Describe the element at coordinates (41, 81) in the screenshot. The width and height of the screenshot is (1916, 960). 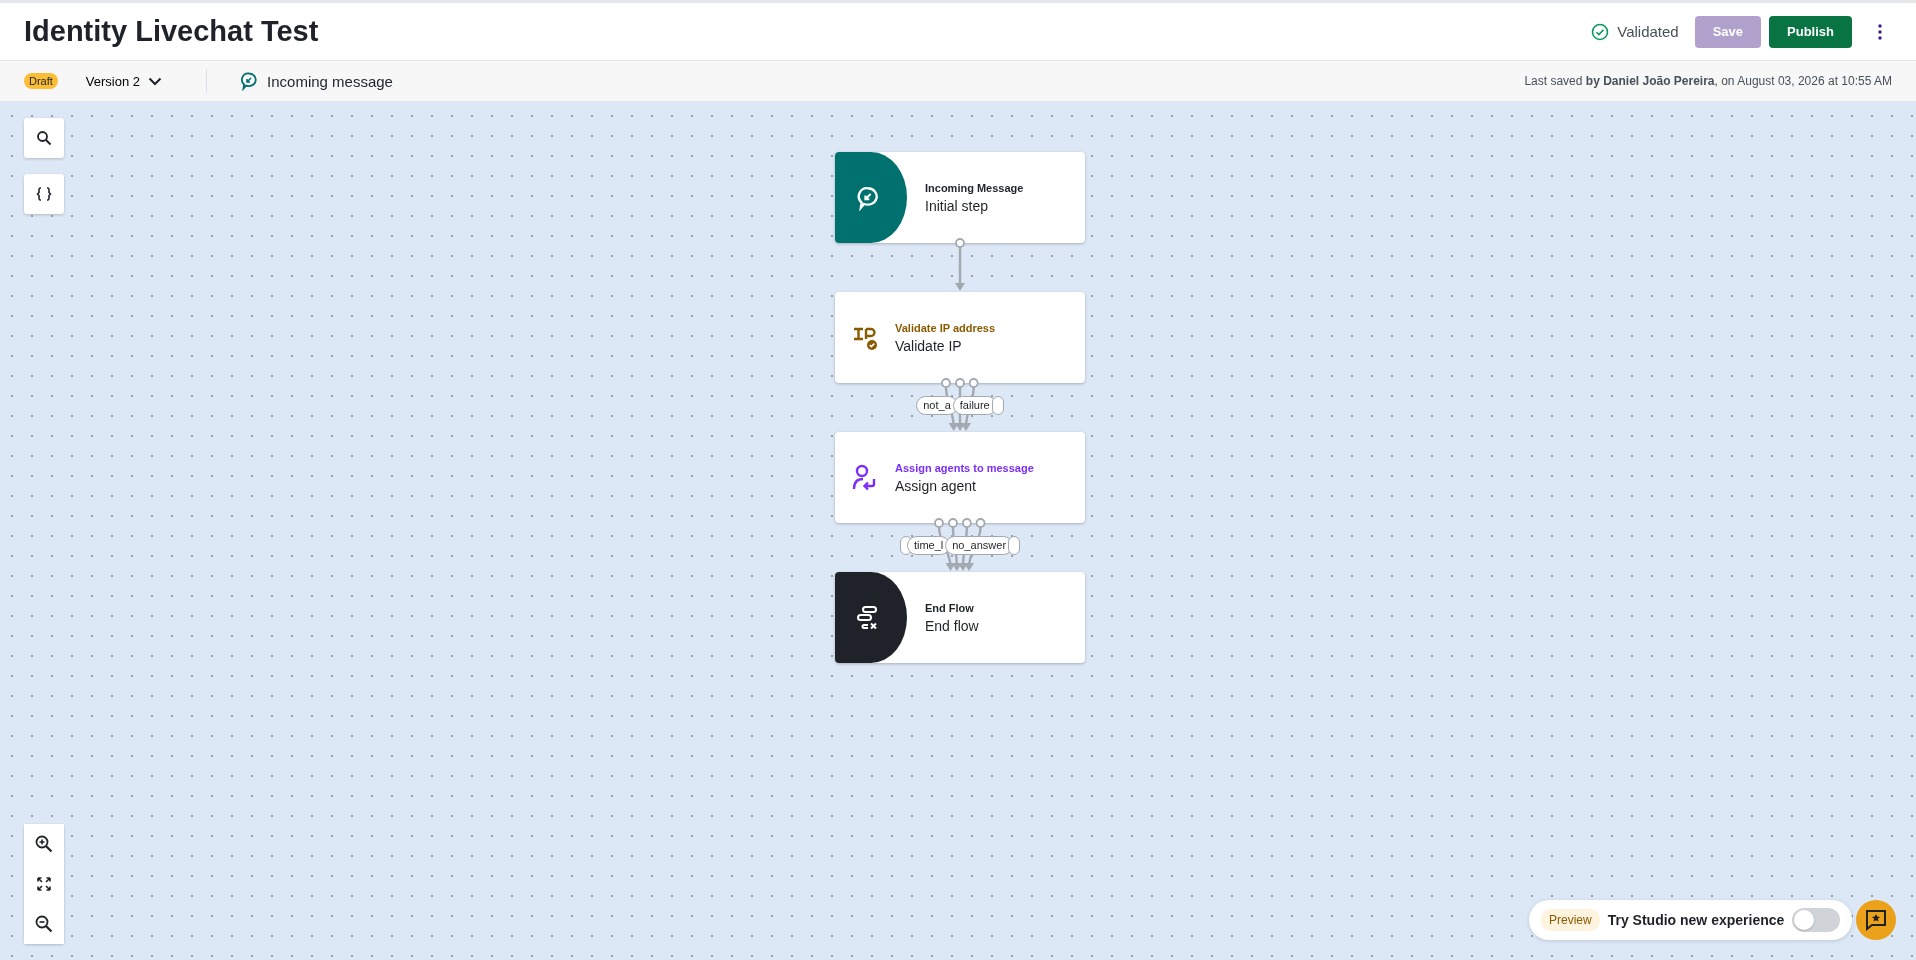
I see `draft-badge: Draft` at that location.